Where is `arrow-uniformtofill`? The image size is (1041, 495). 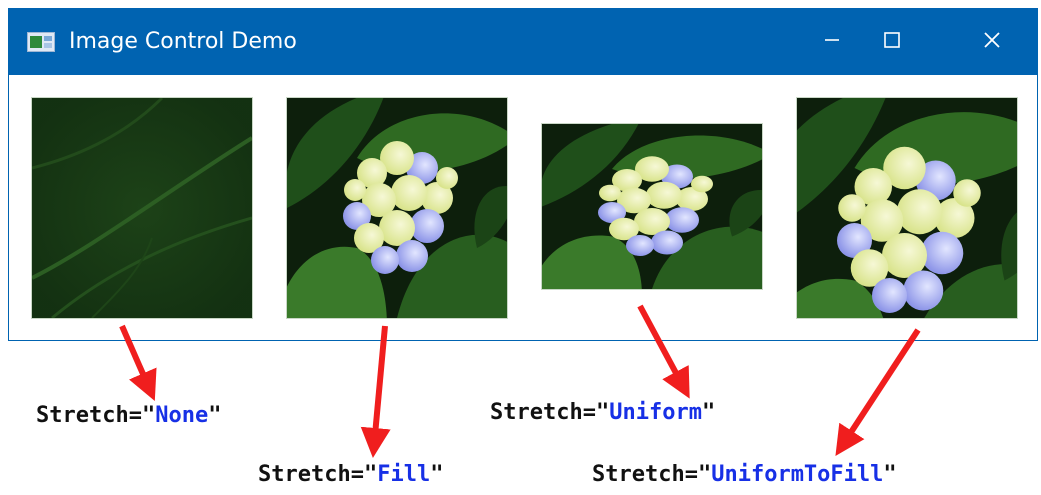
arrow-uniformtofill is located at coordinates (878, 392).